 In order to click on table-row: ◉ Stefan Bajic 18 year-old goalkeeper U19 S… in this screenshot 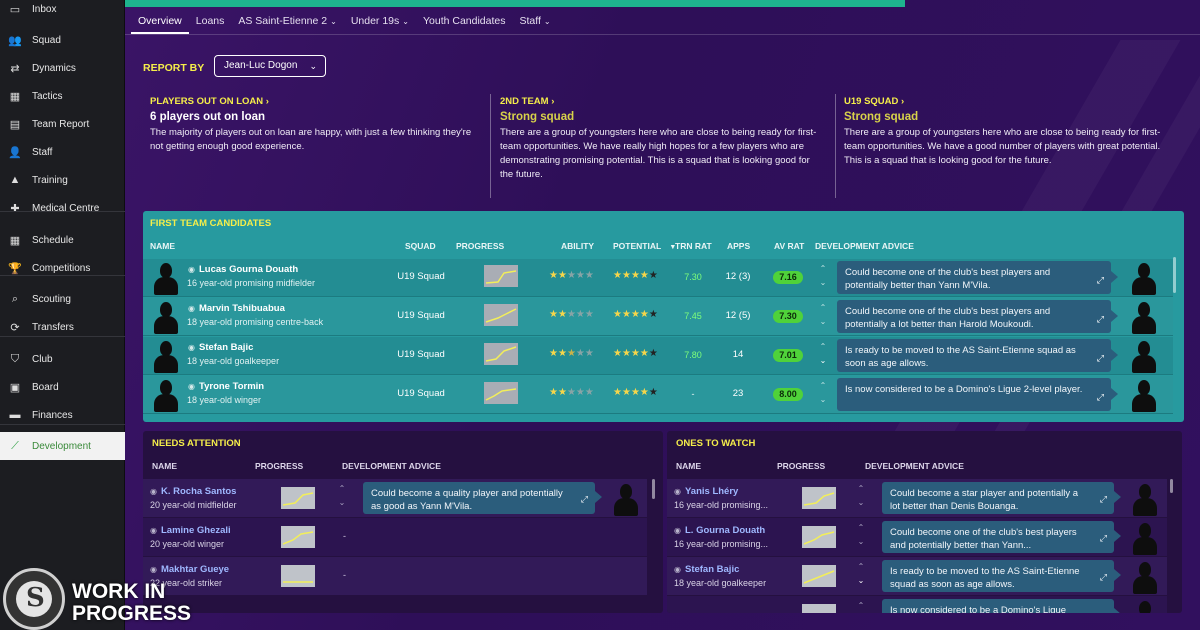, I will do `click(658, 356)`.